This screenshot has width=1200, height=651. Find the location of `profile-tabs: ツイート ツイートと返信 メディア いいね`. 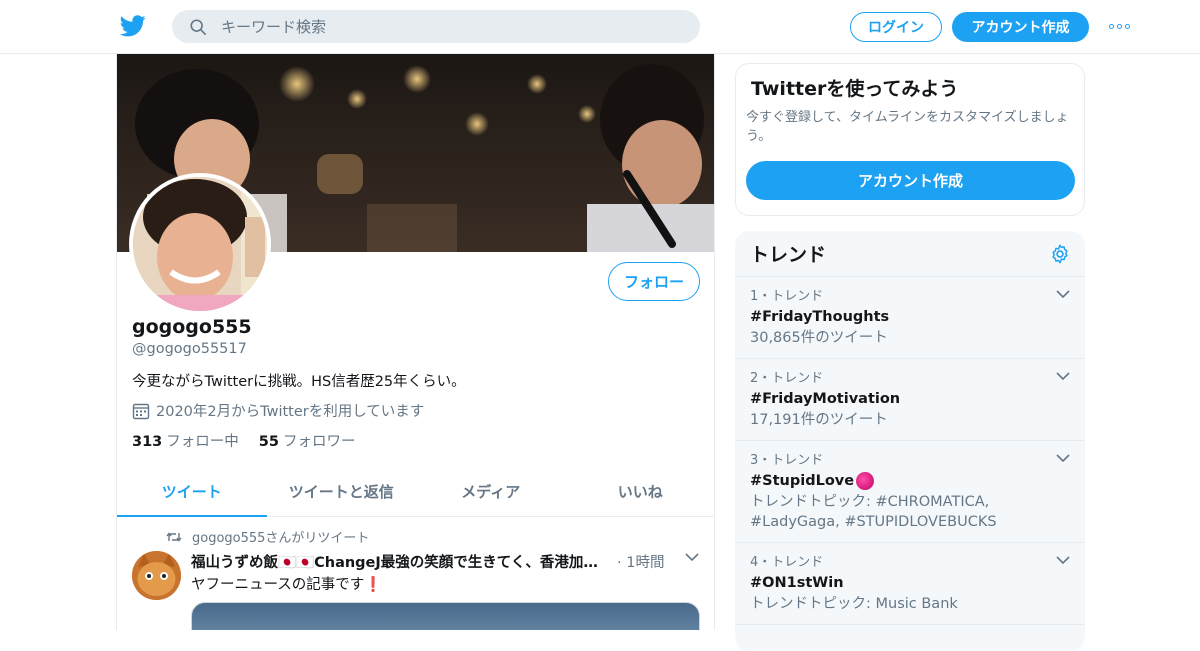

profile-tabs: ツイート ツイートと返信 メディア いいね is located at coordinates (416, 491).